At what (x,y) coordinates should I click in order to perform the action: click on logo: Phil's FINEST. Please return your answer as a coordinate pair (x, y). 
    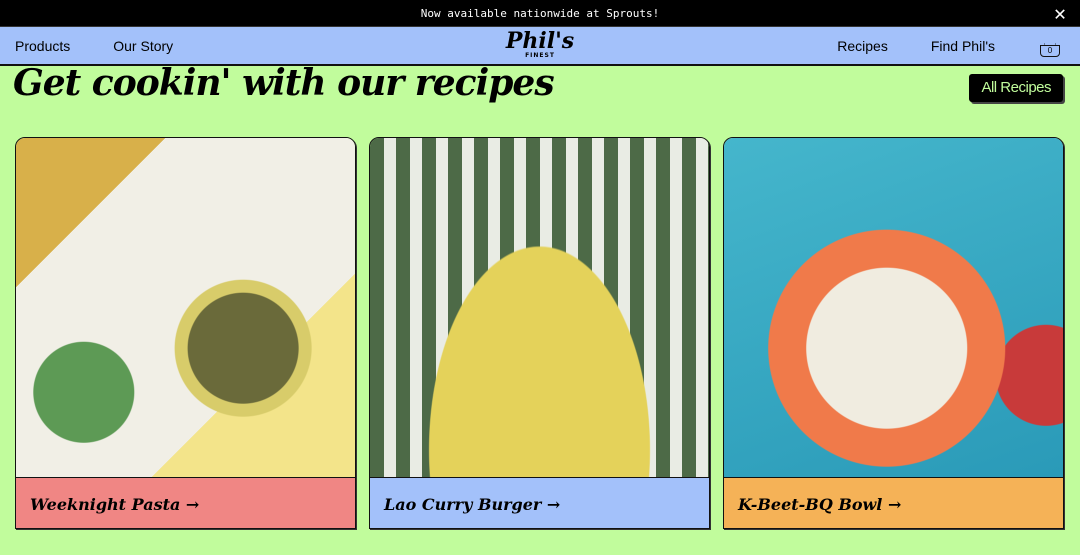
    Looking at the image, I should click on (540, 44).